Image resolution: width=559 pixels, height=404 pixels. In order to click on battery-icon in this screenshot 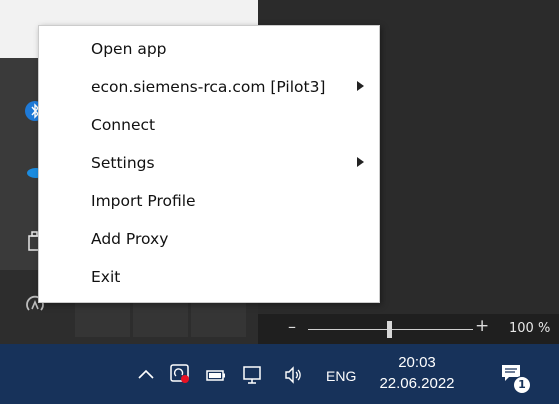, I will do `click(216, 375)`.